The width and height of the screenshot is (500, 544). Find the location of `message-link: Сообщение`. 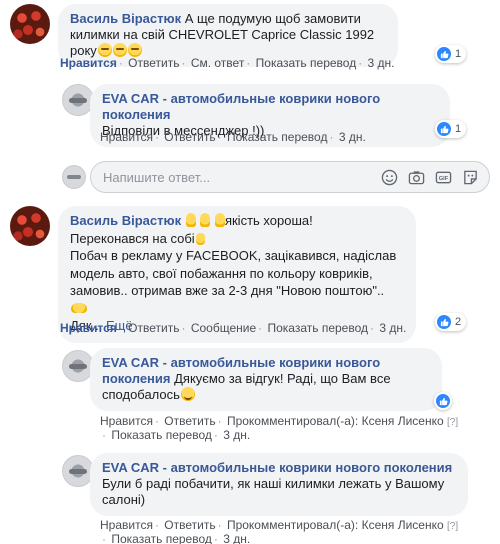

message-link: Сообщение is located at coordinates (223, 328).